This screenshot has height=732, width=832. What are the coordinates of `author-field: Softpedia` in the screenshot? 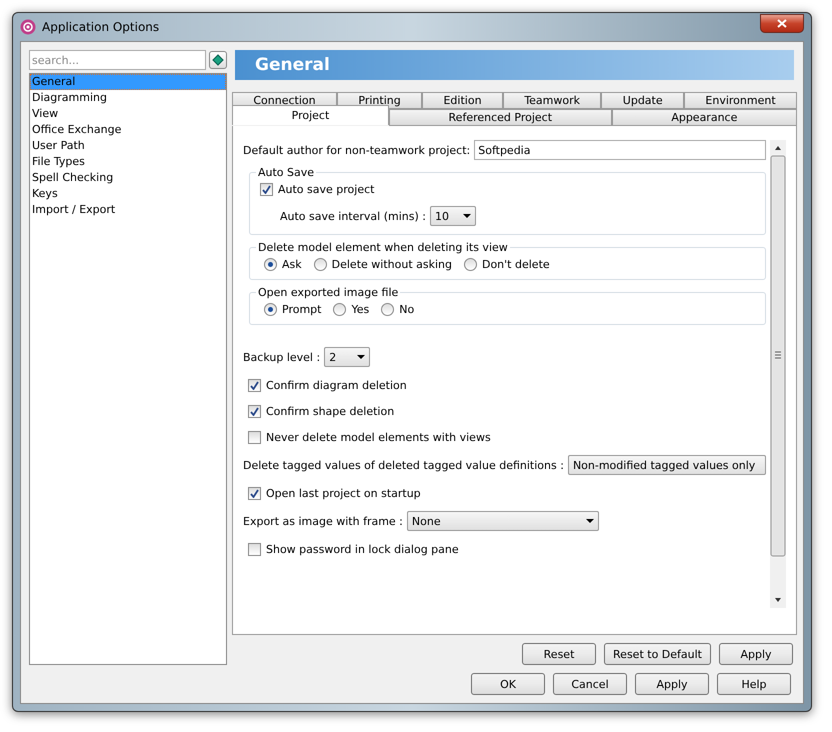 It's located at (620, 150).